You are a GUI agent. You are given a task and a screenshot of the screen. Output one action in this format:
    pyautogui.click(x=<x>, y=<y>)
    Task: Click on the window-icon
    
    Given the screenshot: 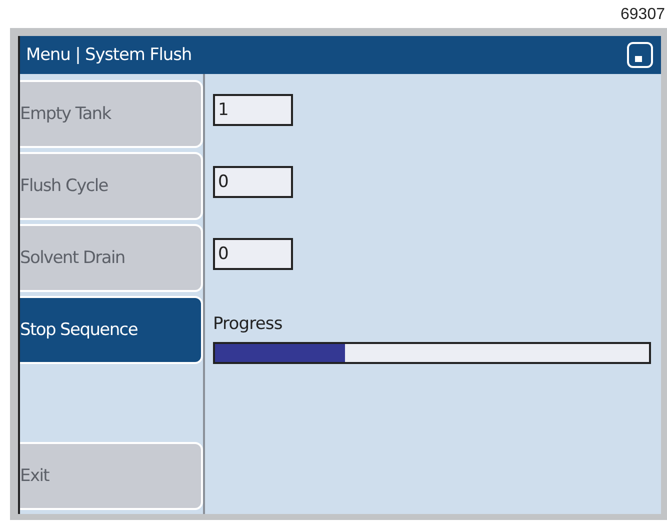 What is the action you would take?
    pyautogui.click(x=640, y=55)
    